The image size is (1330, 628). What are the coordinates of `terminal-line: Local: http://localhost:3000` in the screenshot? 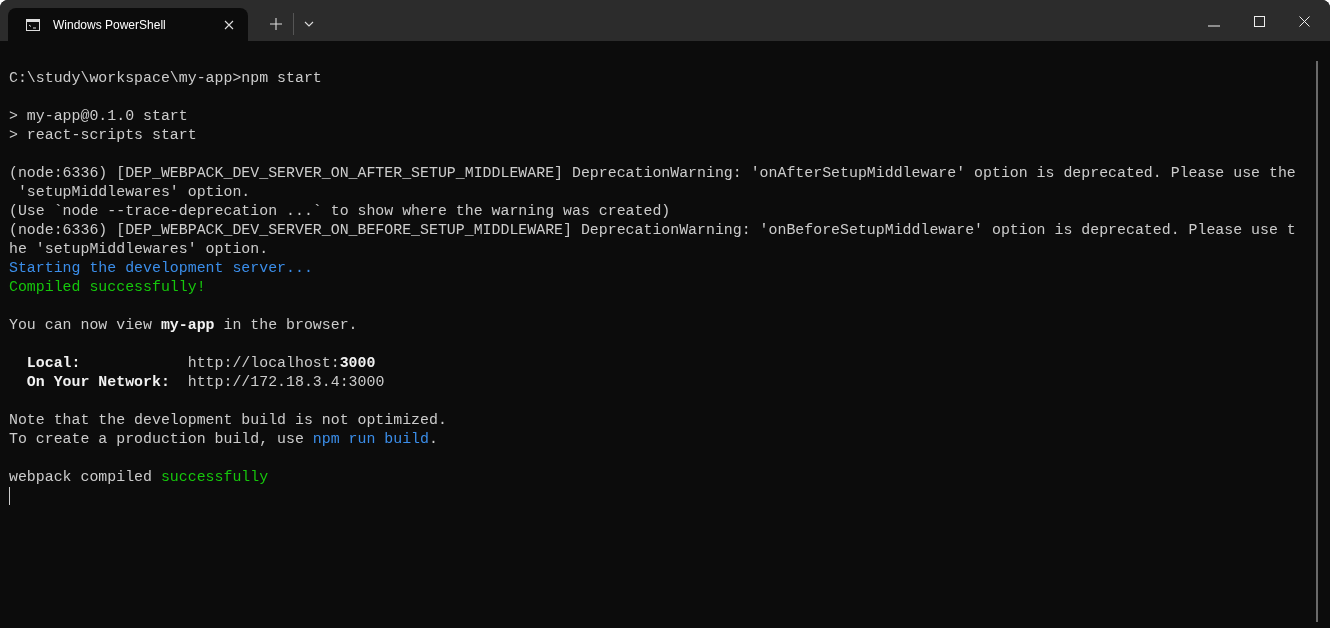 It's located at (200, 363).